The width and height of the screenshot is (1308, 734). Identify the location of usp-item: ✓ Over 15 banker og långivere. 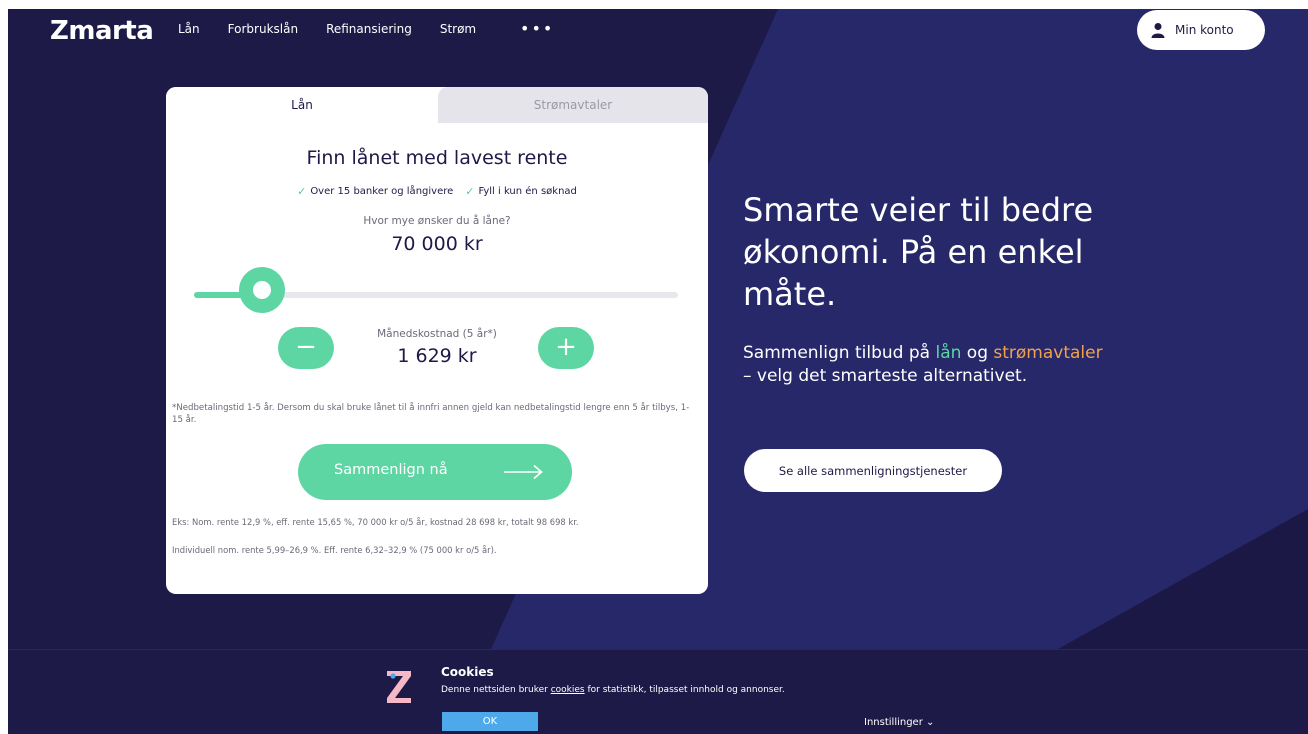
(375, 191).